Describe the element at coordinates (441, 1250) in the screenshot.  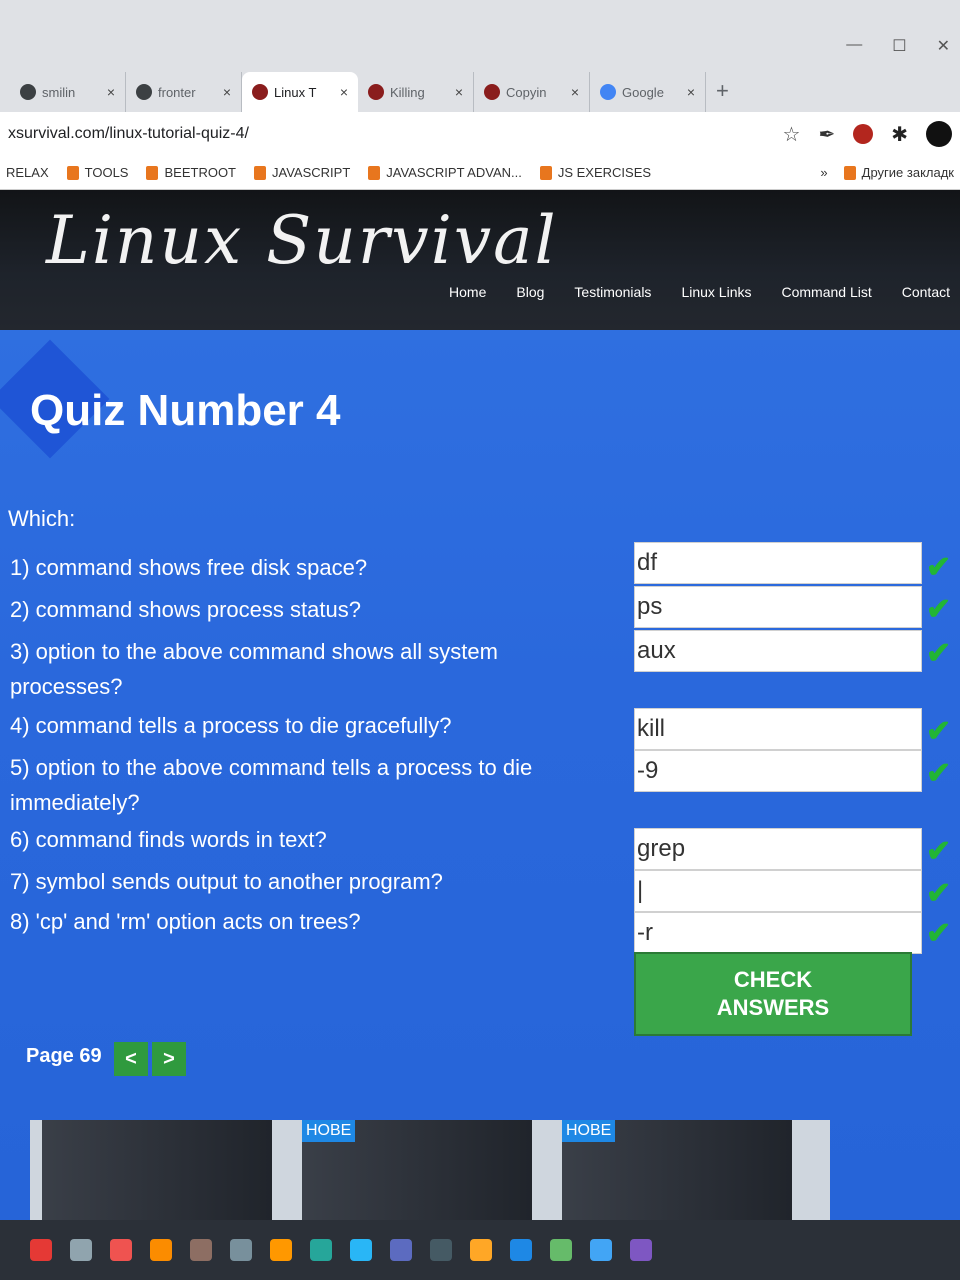
I see `terminal-icon` at that location.